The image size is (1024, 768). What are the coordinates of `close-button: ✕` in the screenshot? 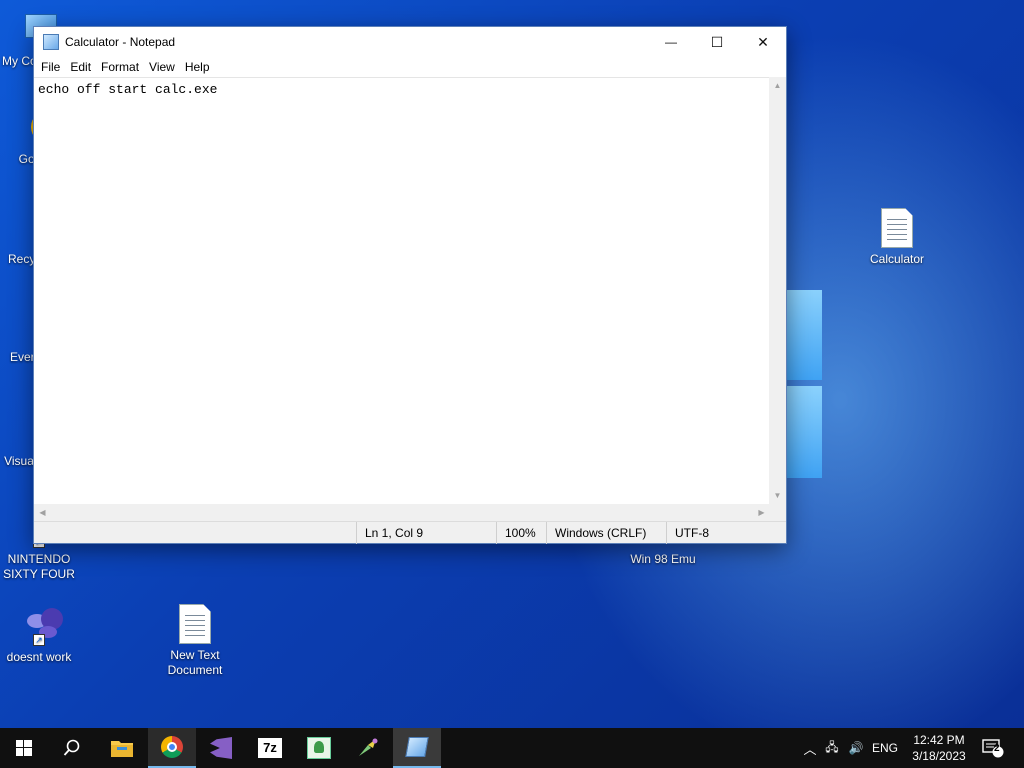 It's located at (763, 42).